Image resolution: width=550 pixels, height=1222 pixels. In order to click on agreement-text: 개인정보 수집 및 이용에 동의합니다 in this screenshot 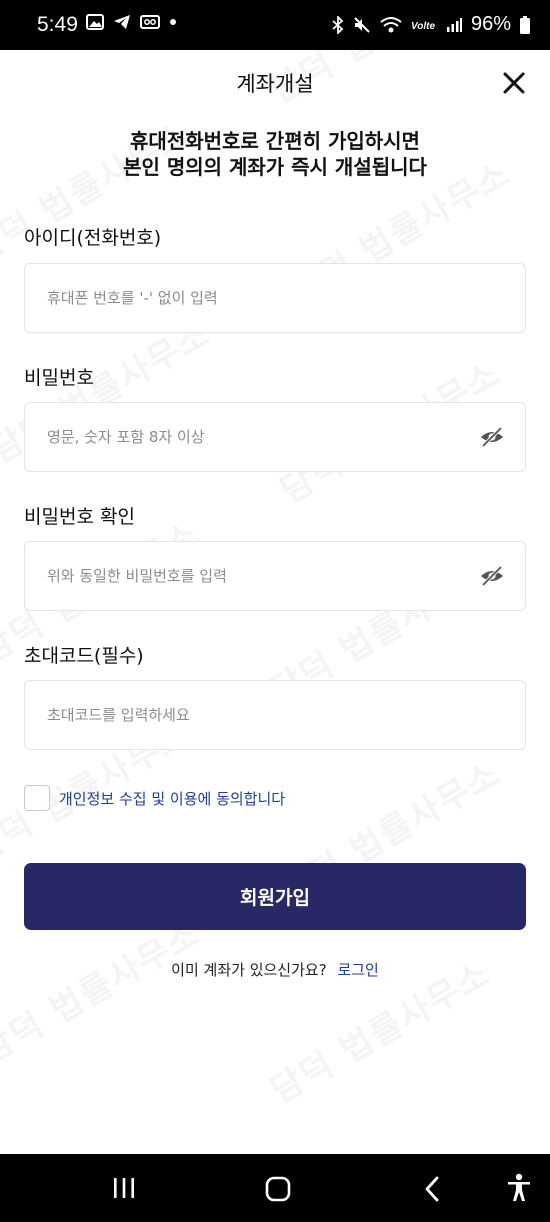, I will do `click(172, 798)`.